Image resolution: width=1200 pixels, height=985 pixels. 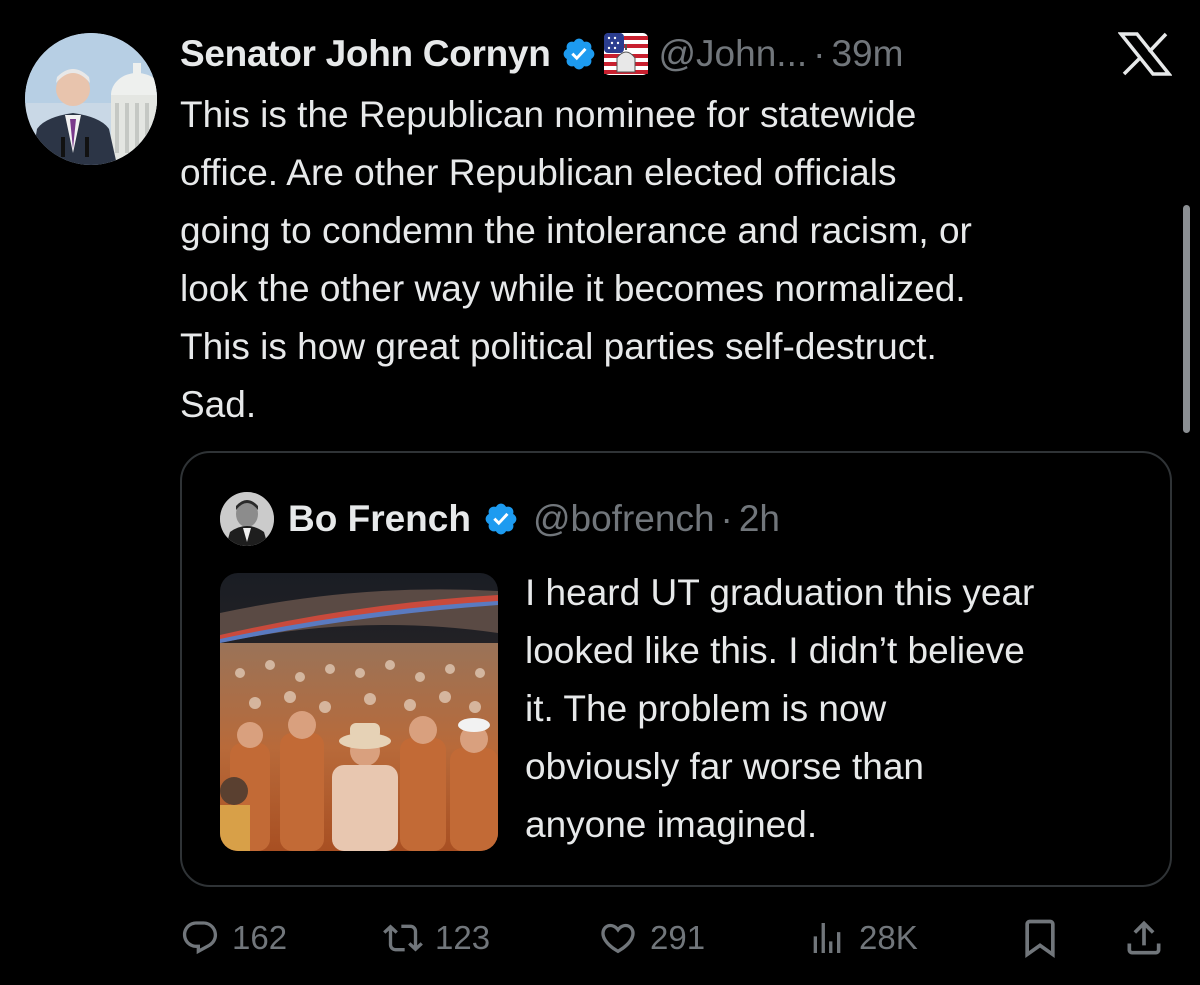 I want to click on views-button: 28K, so click(x=862, y=938).